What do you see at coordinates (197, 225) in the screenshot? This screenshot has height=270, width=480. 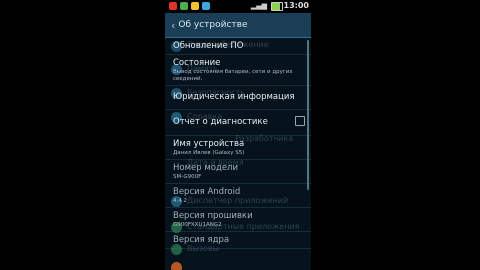 I see `list-item-subtitle: G900FXXU1ANG2` at bounding box center [197, 225].